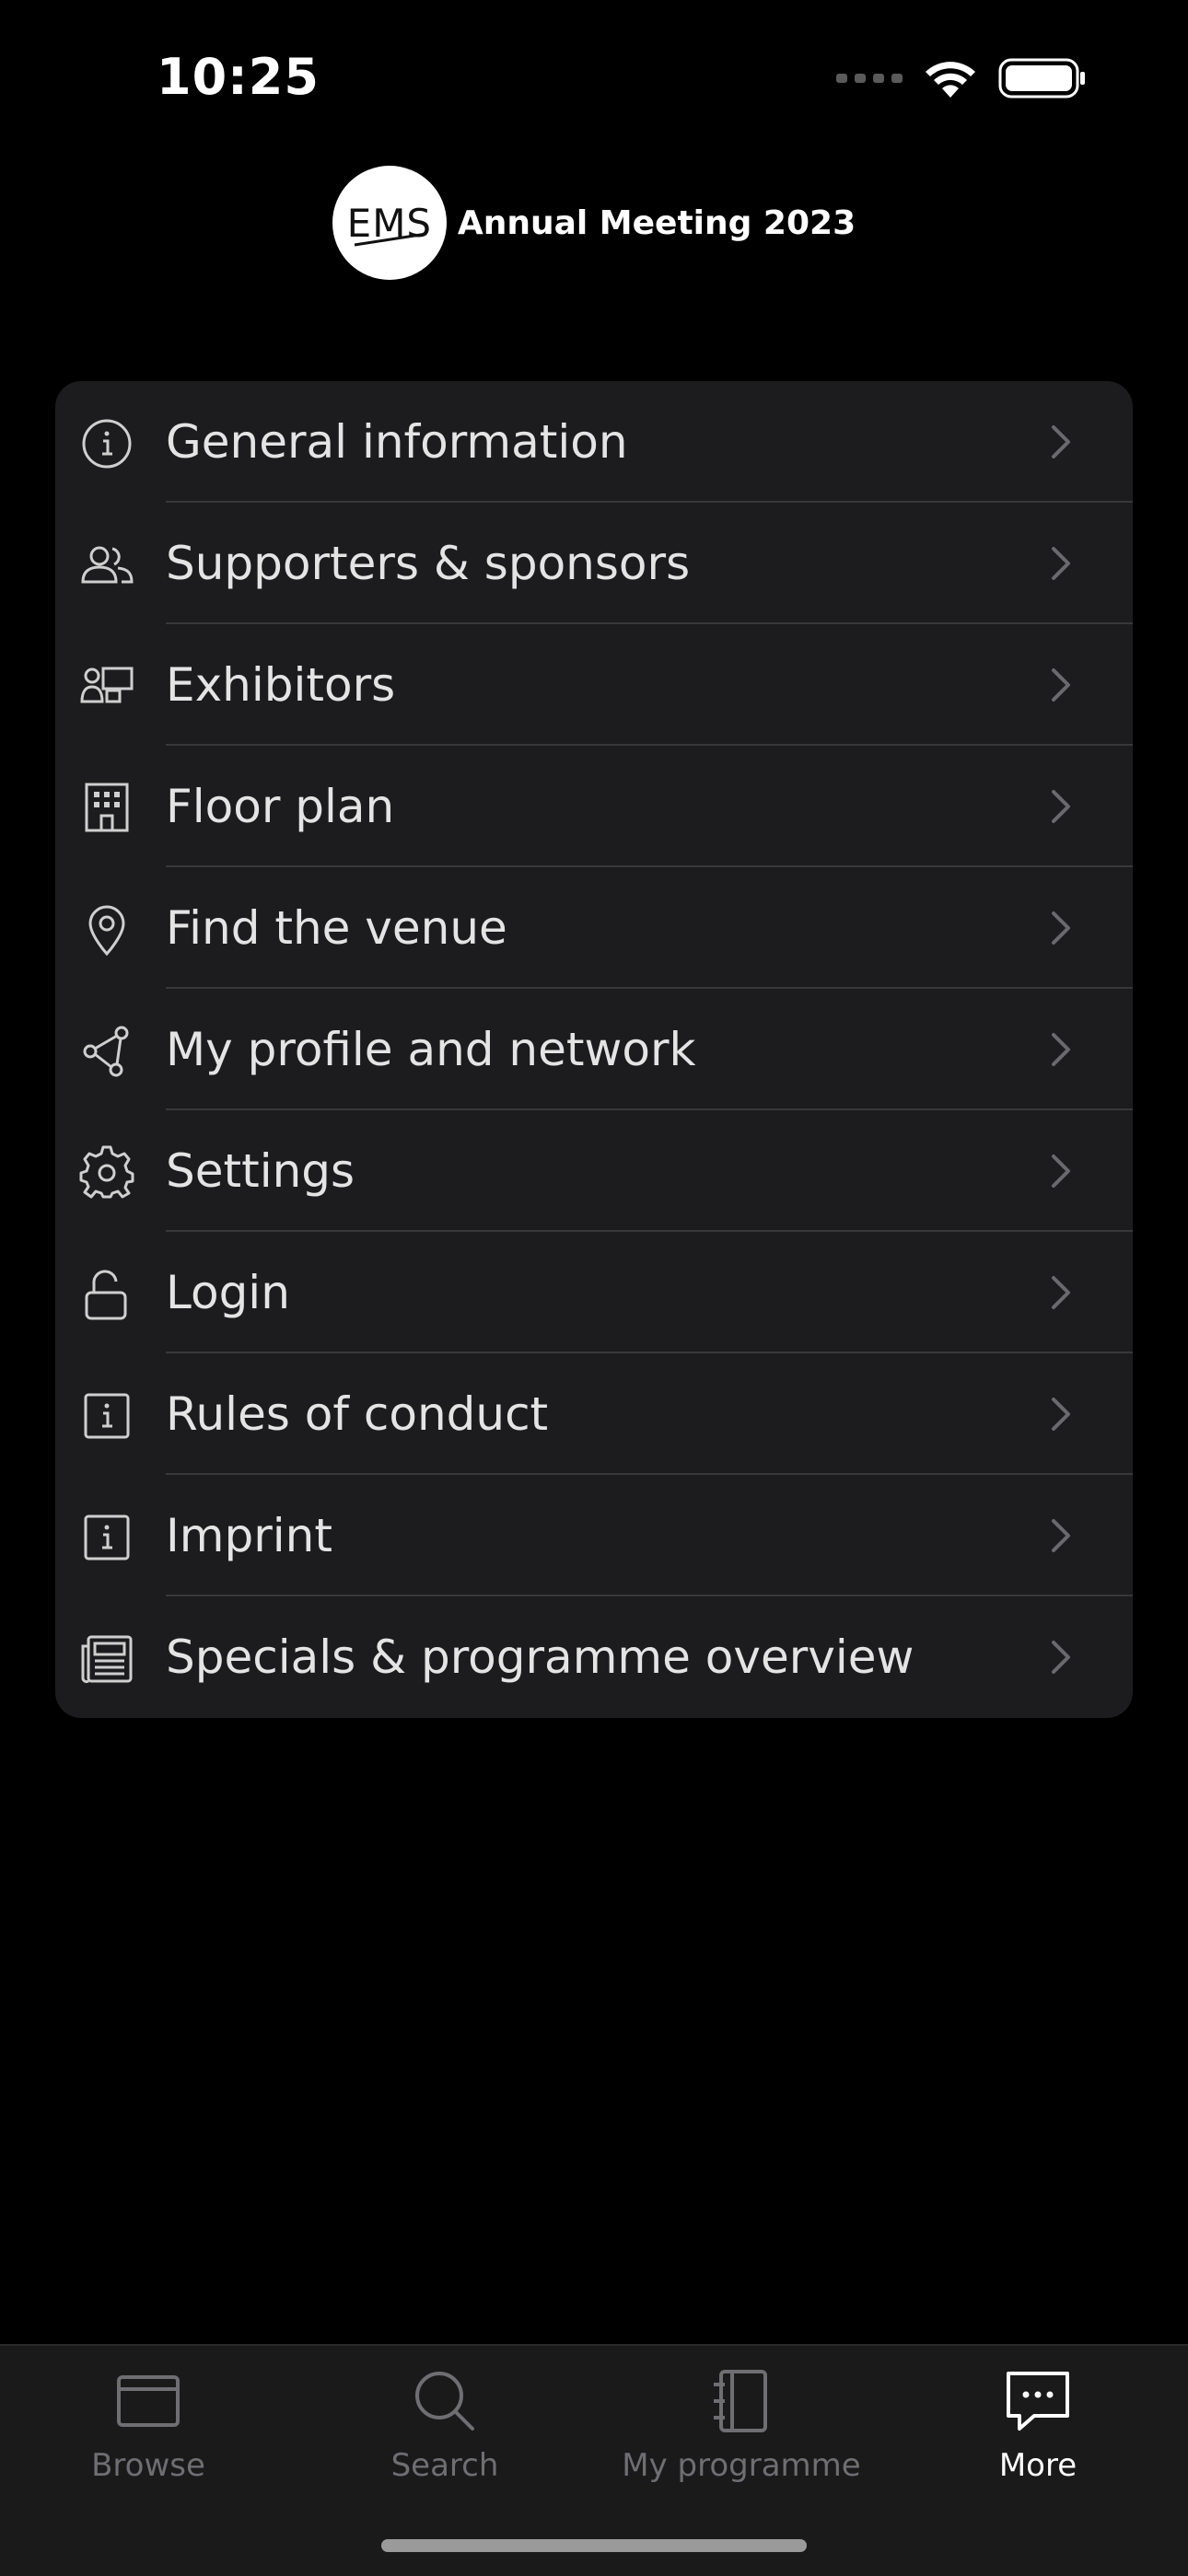 Image resolution: width=1188 pixels, height=2576 pixels. I want to click on menu-item-supporters-sponsors: Supporters & sponsors, so click(594, 563).